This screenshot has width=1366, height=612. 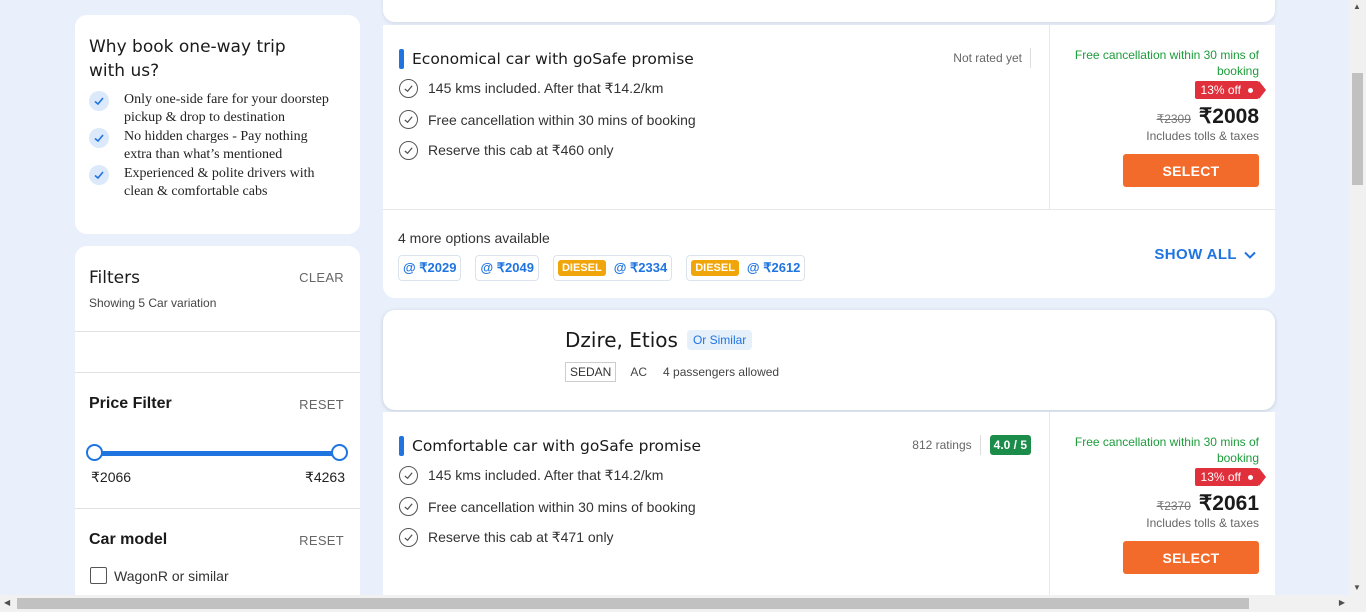 What do you see at coordinates (1173, 119) in the screenshot?
I see `original-price: ₹2309` at bounding box center [1173, 119].